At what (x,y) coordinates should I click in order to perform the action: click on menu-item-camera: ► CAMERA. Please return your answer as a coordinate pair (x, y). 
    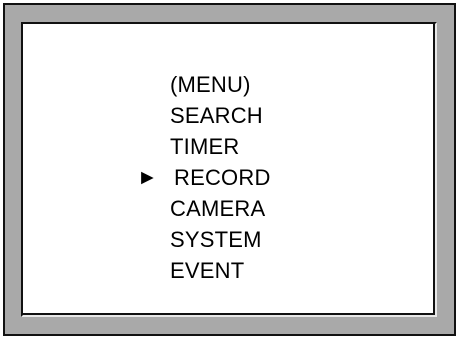
    Looking at the image, I should click on (220, 208).